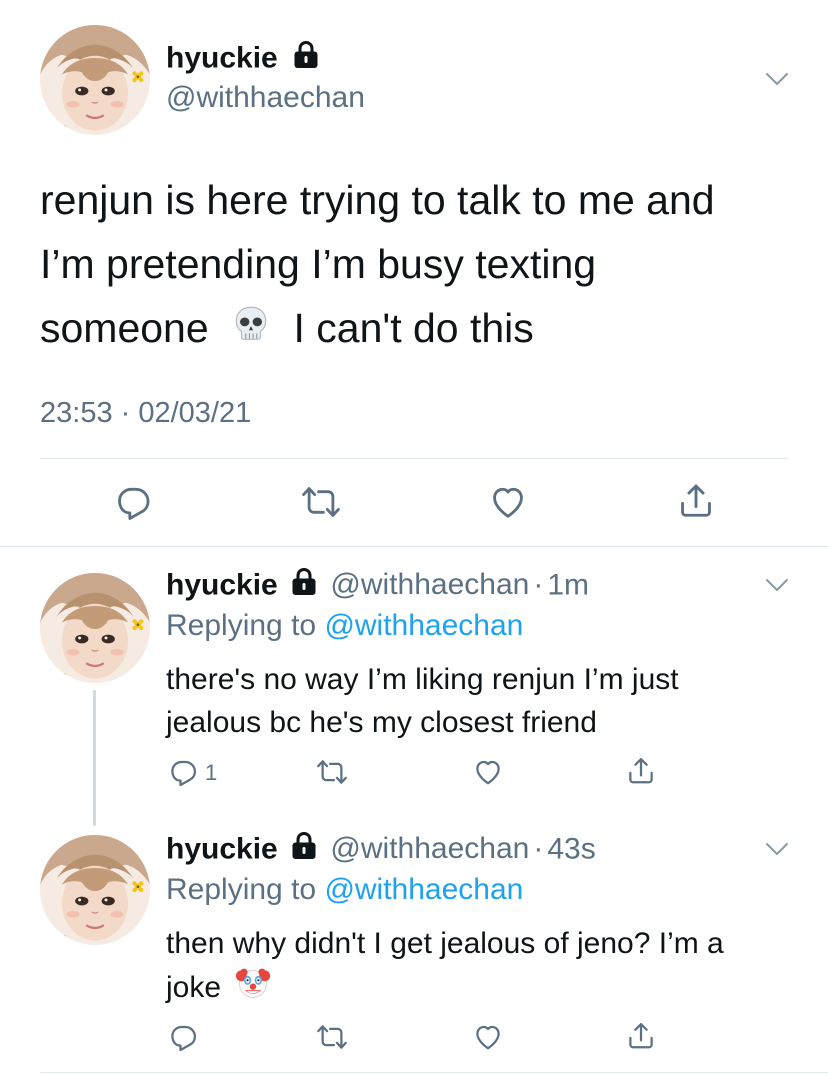 The width and height of the screenshot is (828, 1075). I want to click on thread-line, so click(94, 758).